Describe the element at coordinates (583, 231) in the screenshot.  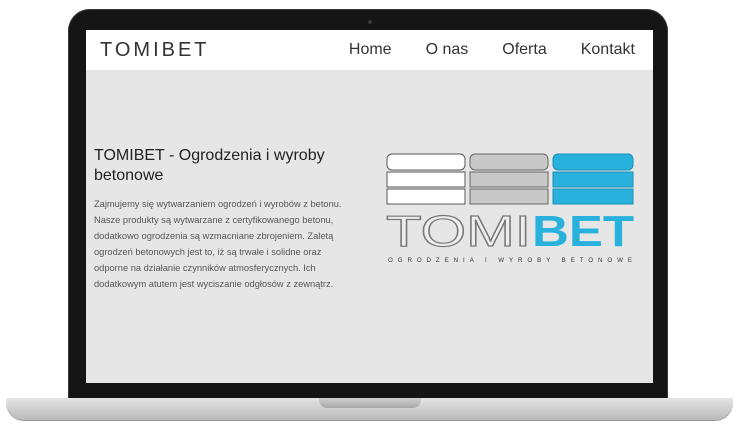
I see `logo-text-bet: BET` at that location.